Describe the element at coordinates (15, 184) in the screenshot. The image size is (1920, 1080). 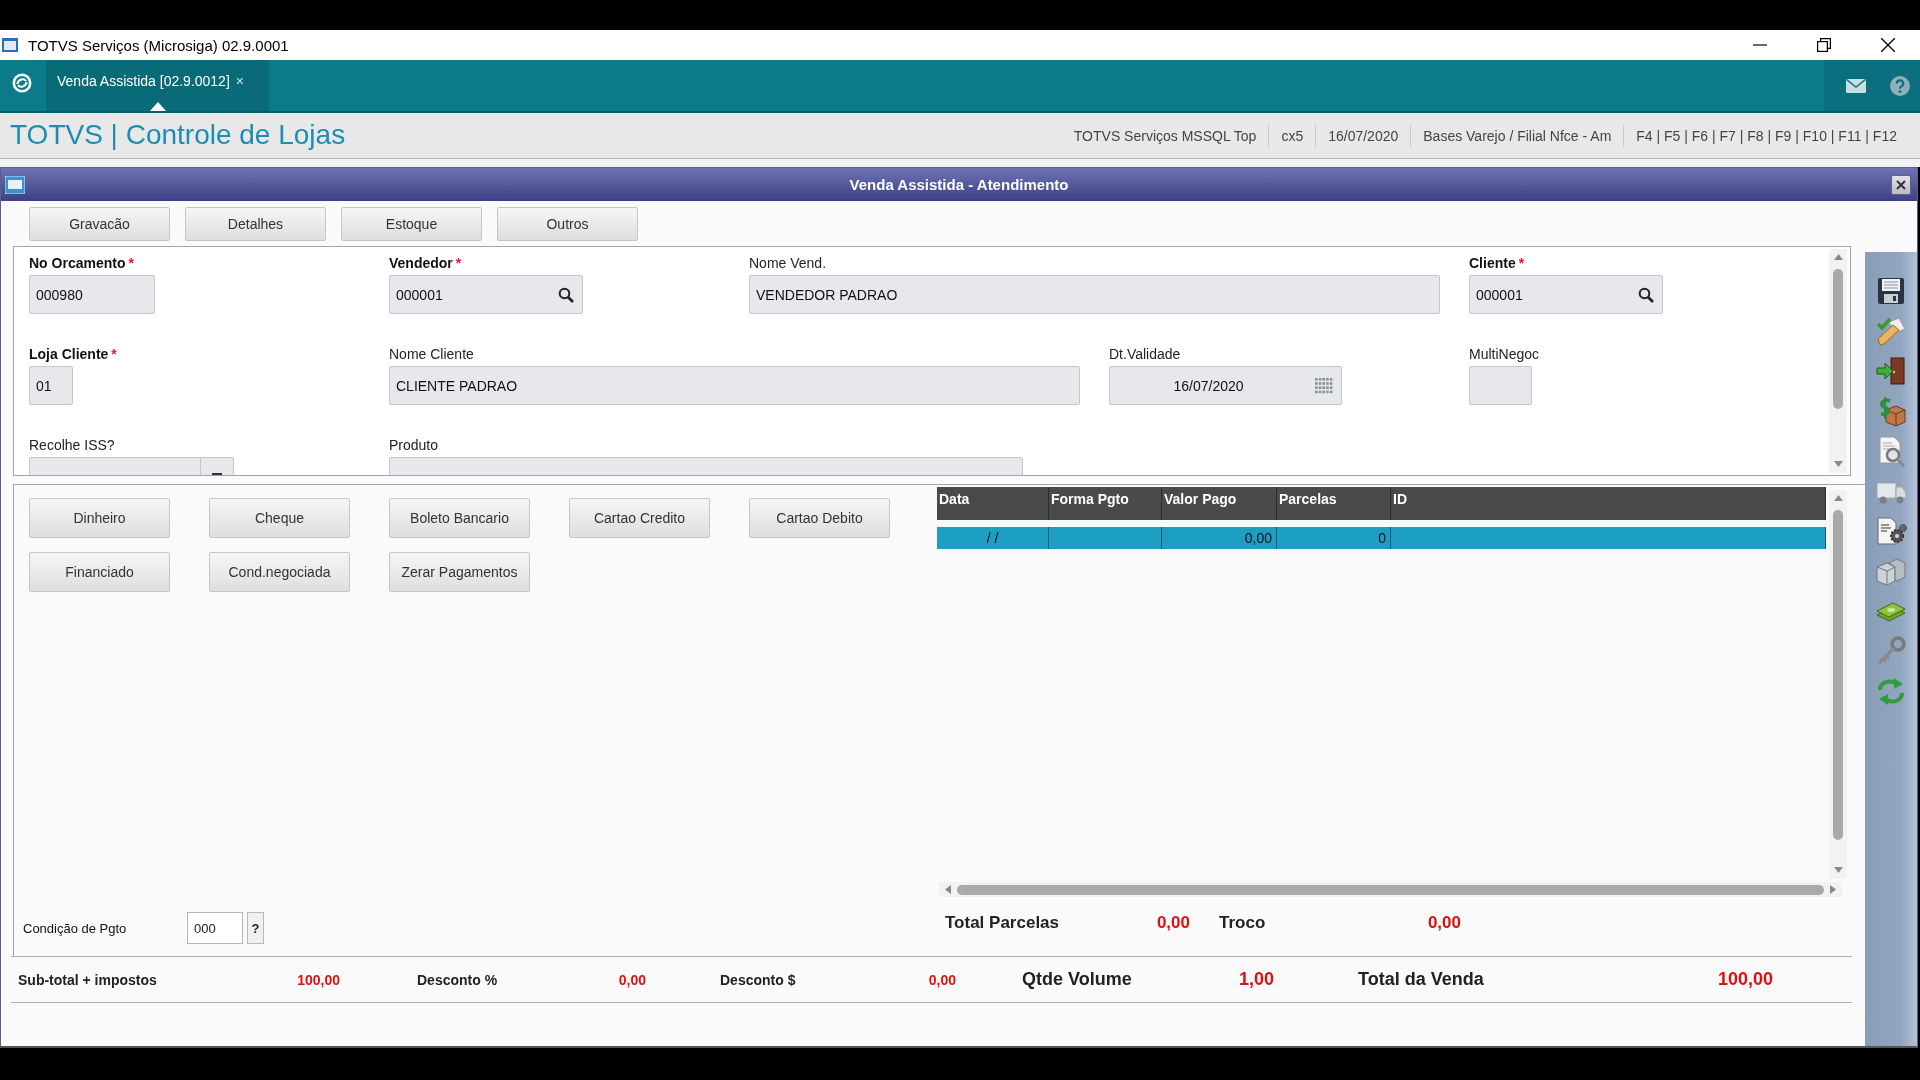
I see `window-icon` at that location.